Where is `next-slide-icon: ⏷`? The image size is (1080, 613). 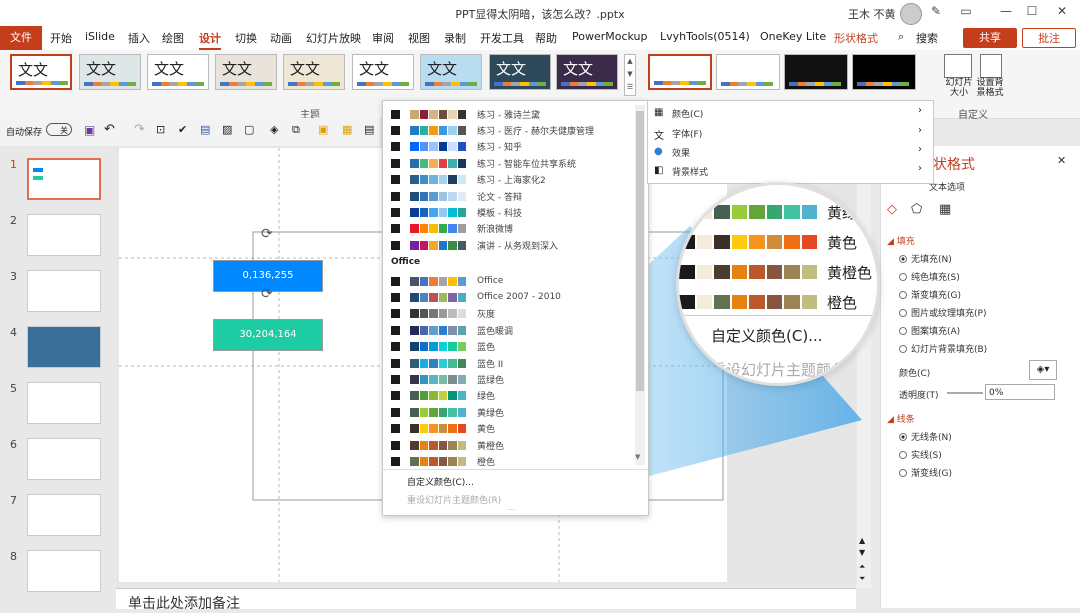 next-slide-icon: ⏷ is located at coordinates (862, 579).